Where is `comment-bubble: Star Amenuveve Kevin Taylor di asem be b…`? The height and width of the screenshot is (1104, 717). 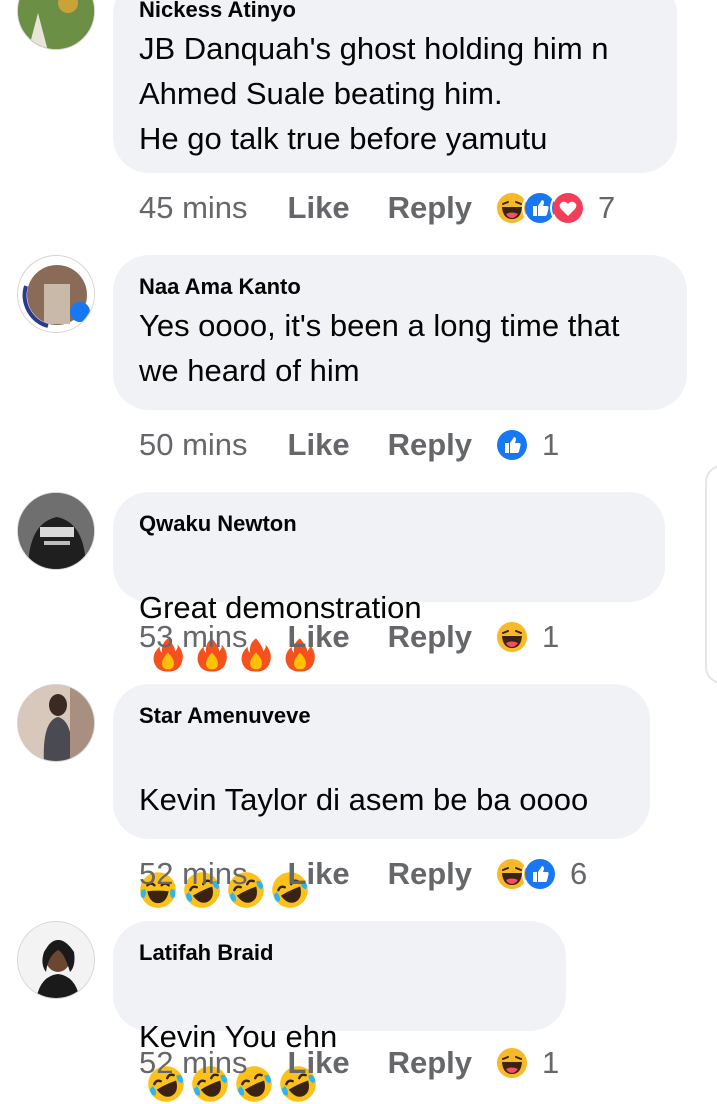 comment-bubble: Star Amenuveve Kevin Taylor di asem be b… is located at coordinates (381, 761).